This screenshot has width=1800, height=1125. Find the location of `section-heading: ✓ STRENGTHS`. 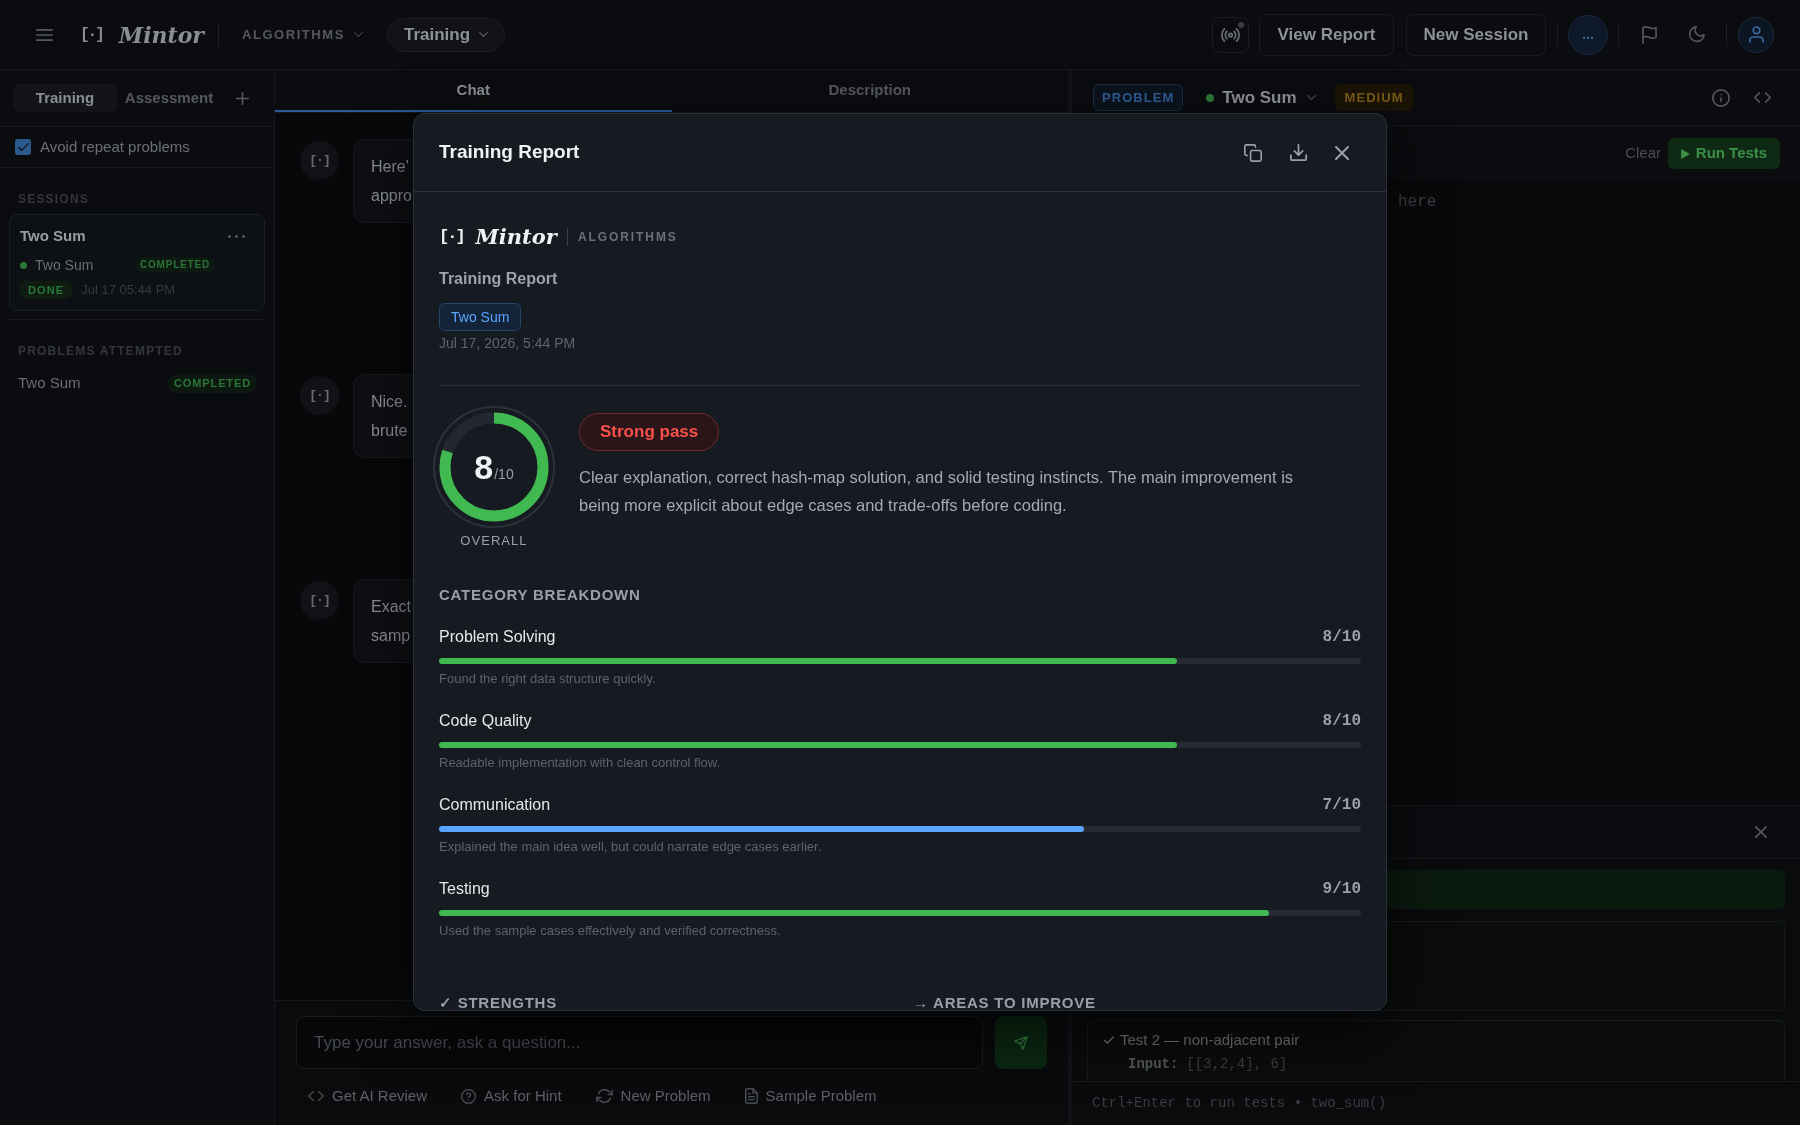

section-heading: ✓ STRENGTHS is located at coordinates (498, 1002).